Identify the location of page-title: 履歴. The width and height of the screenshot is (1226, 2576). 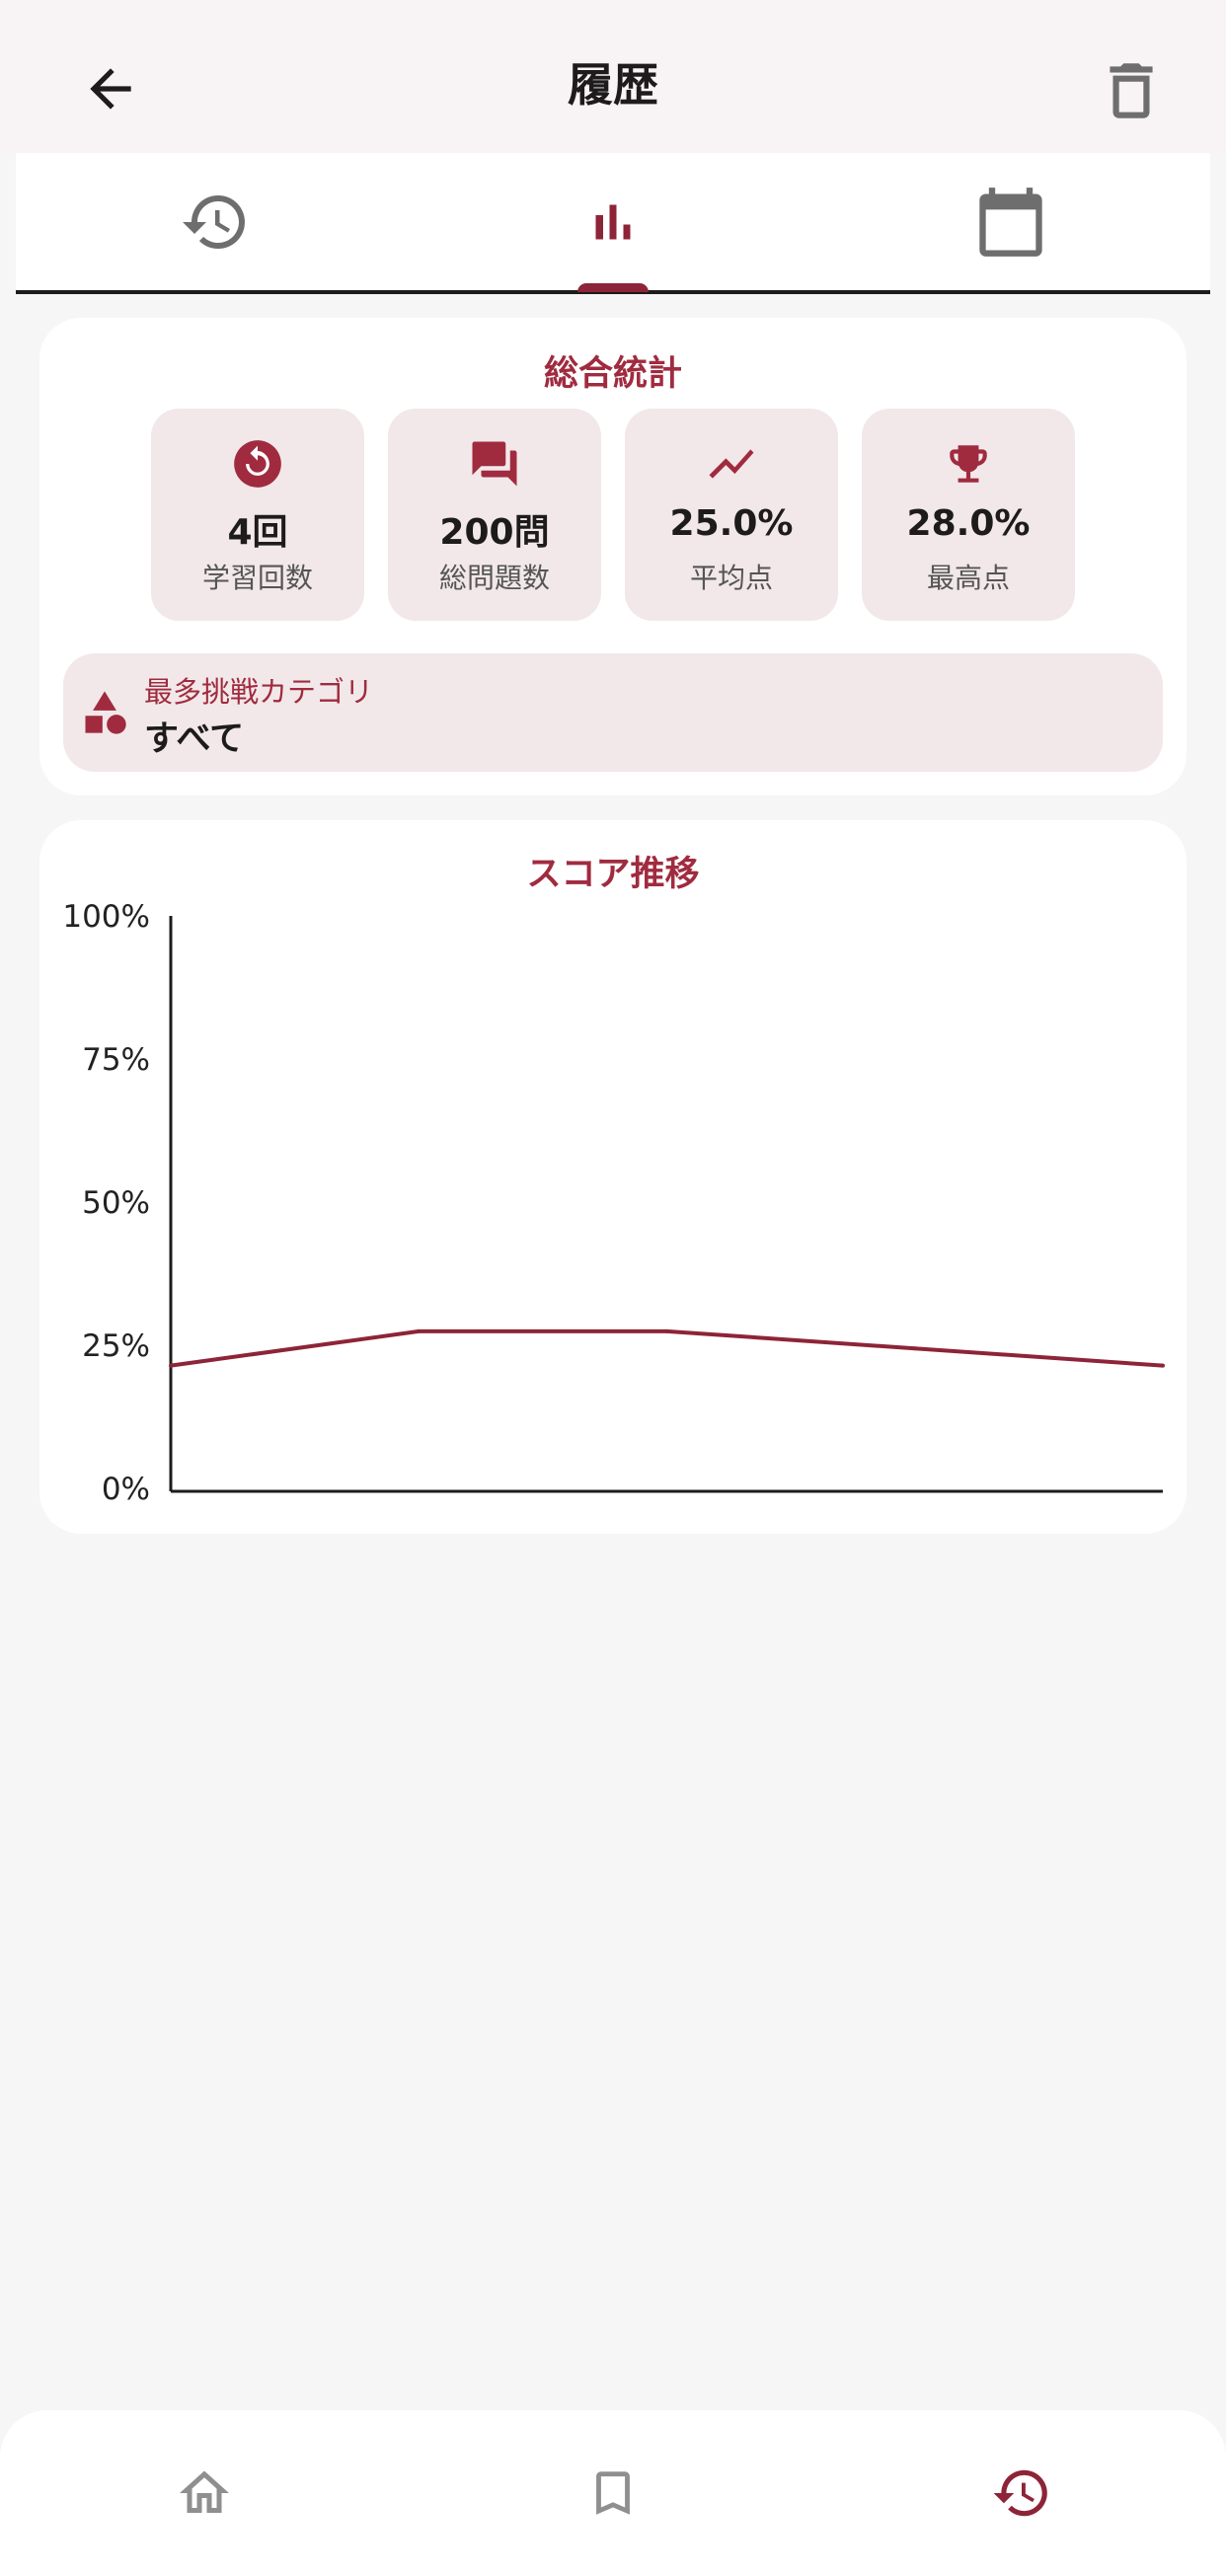
(613, 85).